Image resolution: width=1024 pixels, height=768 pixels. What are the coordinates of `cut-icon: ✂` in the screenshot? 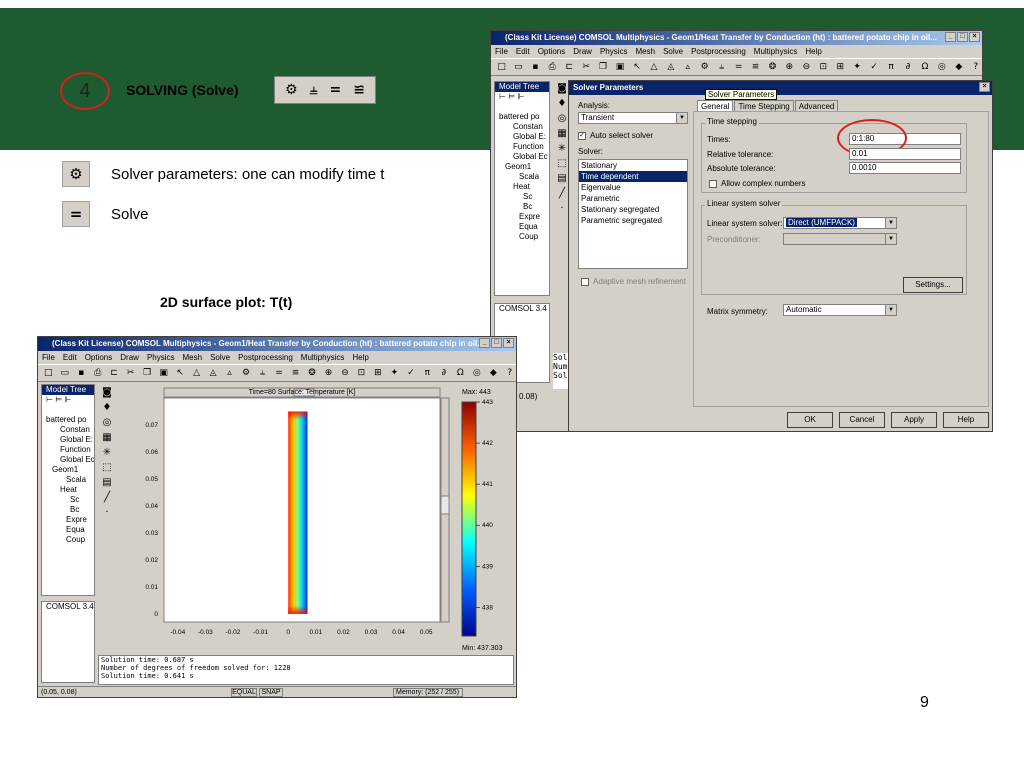 It's located at (130, 373).